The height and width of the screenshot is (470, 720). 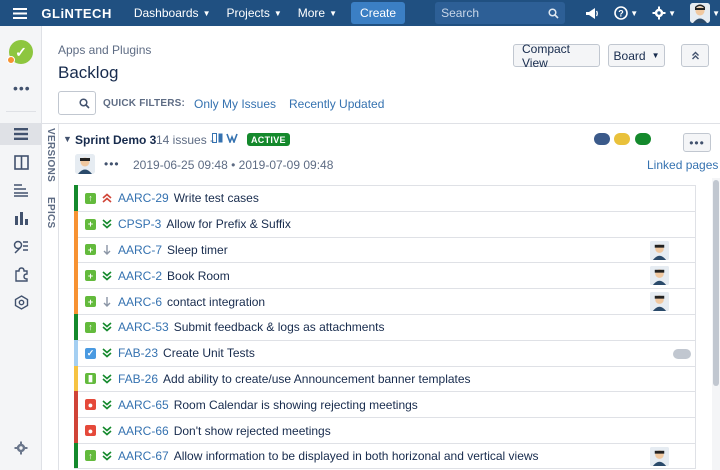 What do you see at coordinates (697, 142) in the screenshot?
I see `sprint-more-button: •••` at bounding box center [697, 142].